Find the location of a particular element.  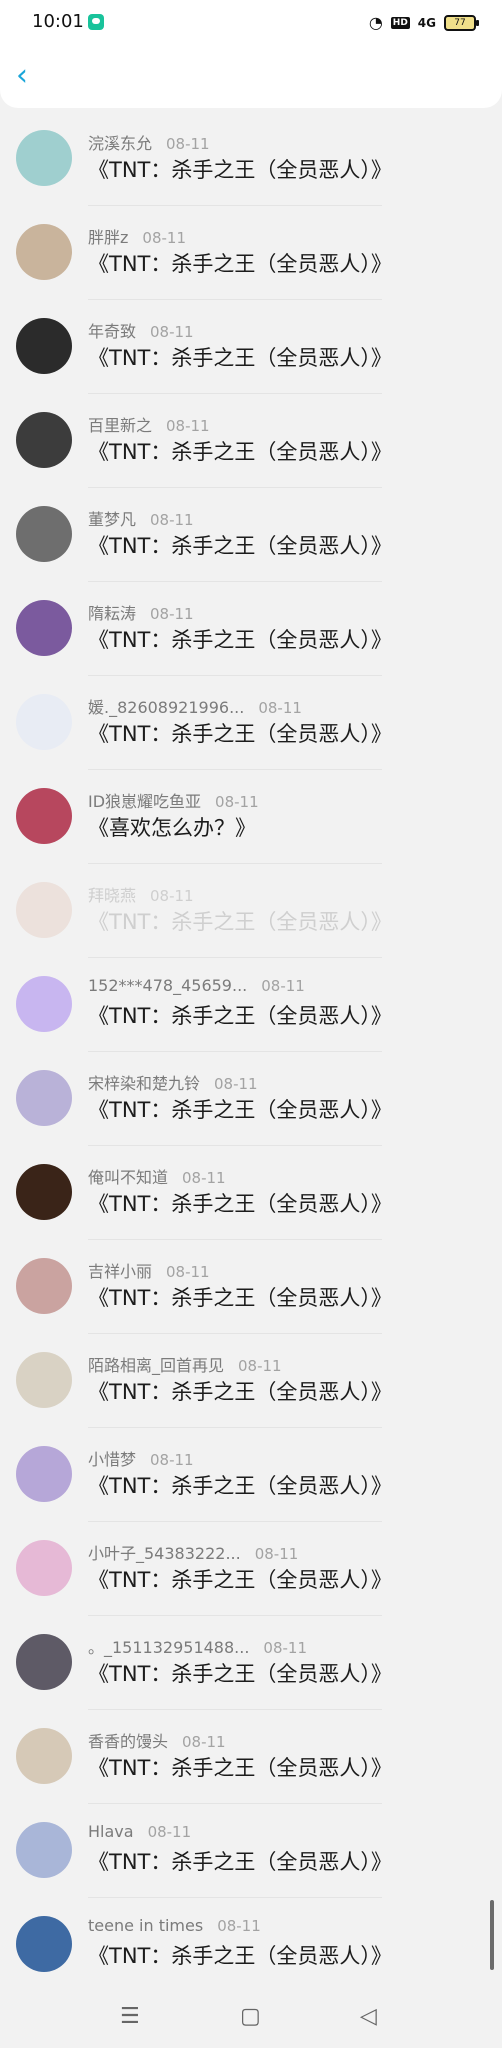

triangle-back-icon: ◁ is located at coordinates (368, 2016).